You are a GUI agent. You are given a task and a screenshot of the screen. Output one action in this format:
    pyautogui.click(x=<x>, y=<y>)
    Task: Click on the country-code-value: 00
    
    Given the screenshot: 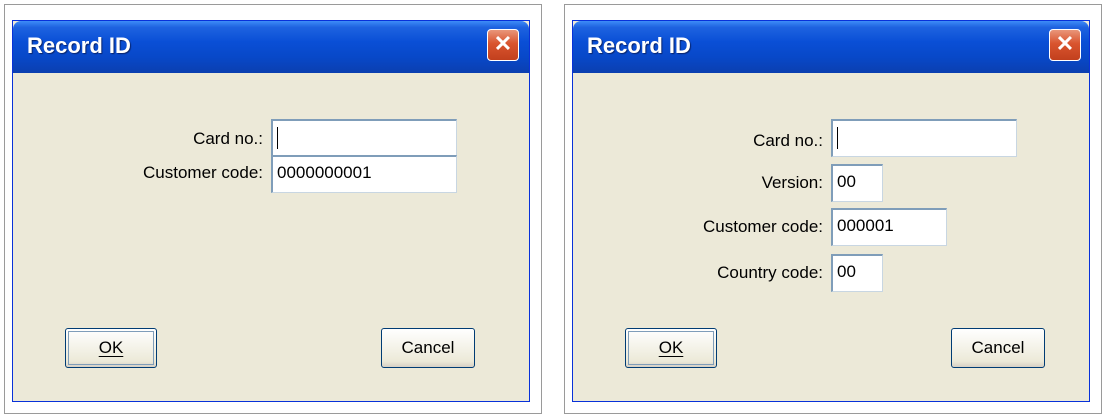 What is the action you would take?
    pyautogui.click(x=846, y=271)
    